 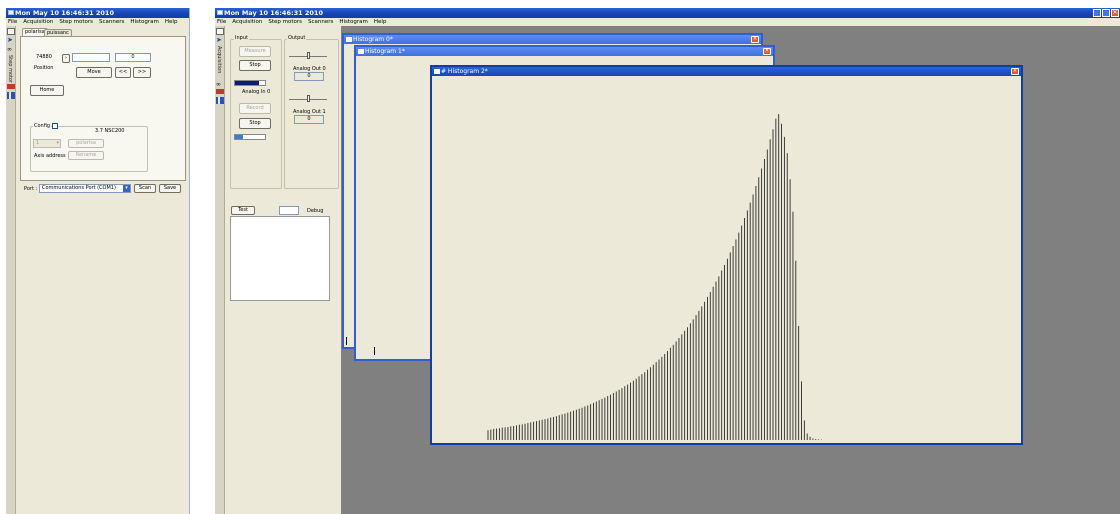 What do you see at coordinates (50, 156) in the screenshot?
I see `axis-address-label: Axis address` at bounding box center [50, 156].